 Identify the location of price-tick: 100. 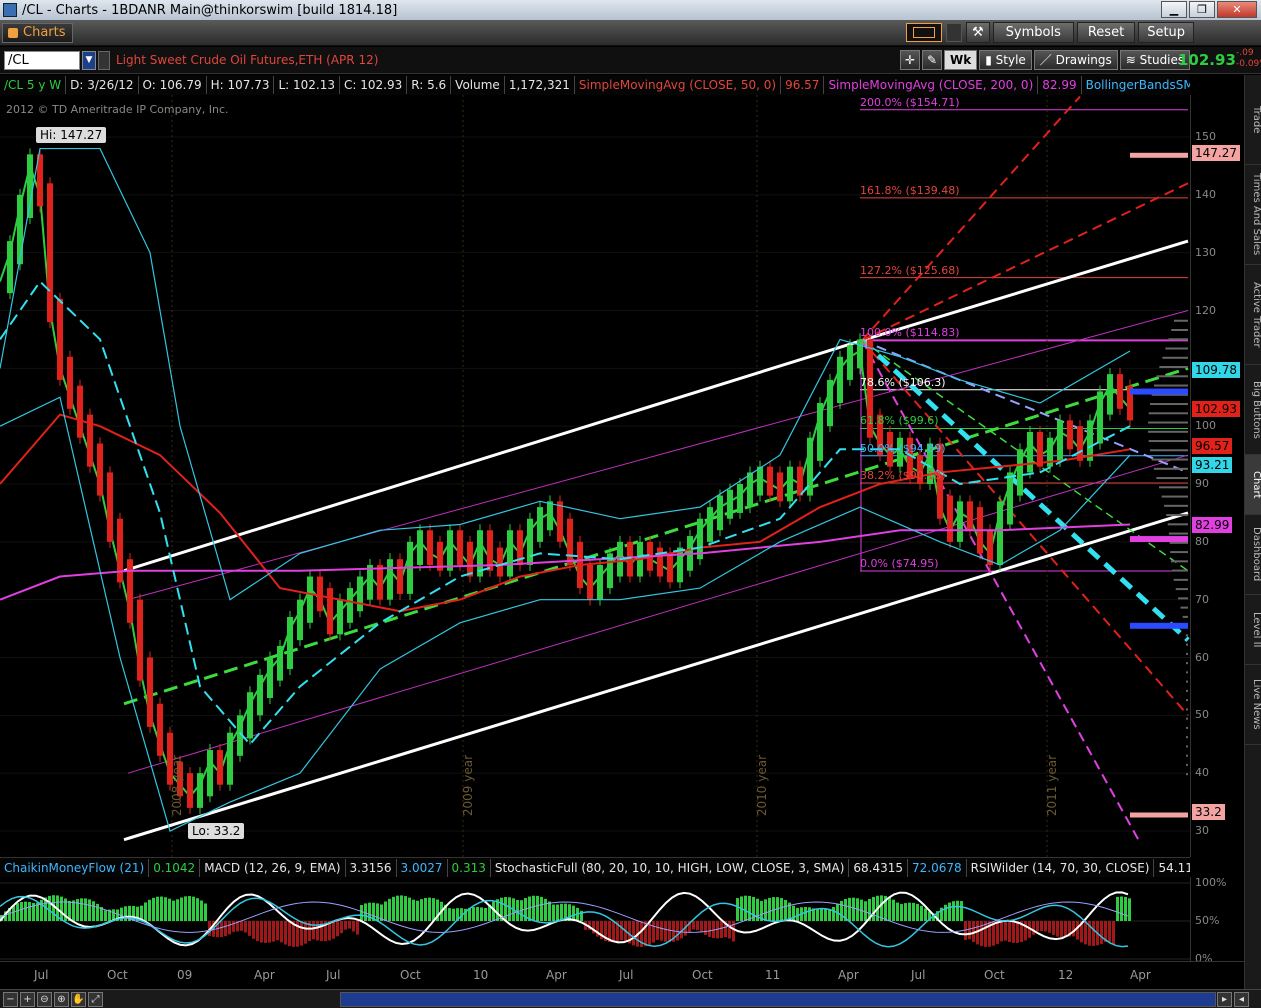
(1205, 426).